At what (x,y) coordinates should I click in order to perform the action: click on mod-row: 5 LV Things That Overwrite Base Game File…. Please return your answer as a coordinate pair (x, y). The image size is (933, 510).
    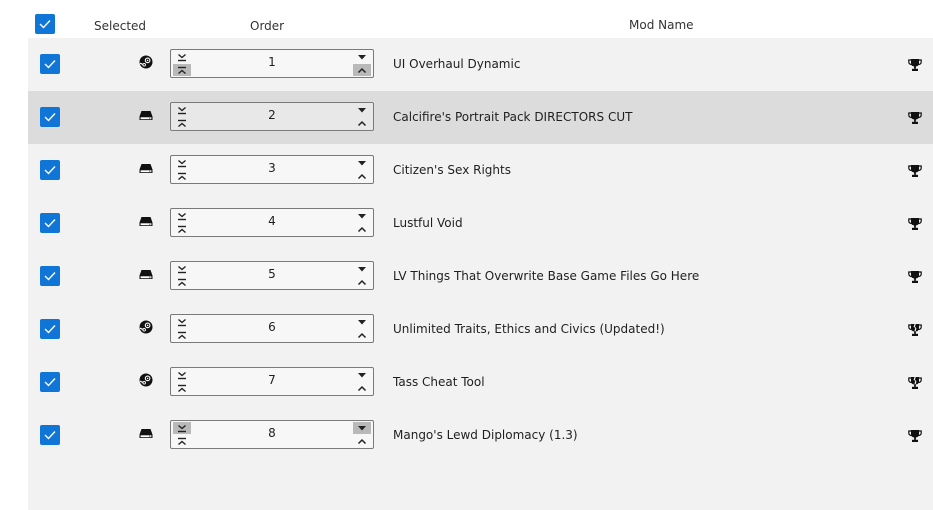
    Looking at the image, I should click on (480, 276).